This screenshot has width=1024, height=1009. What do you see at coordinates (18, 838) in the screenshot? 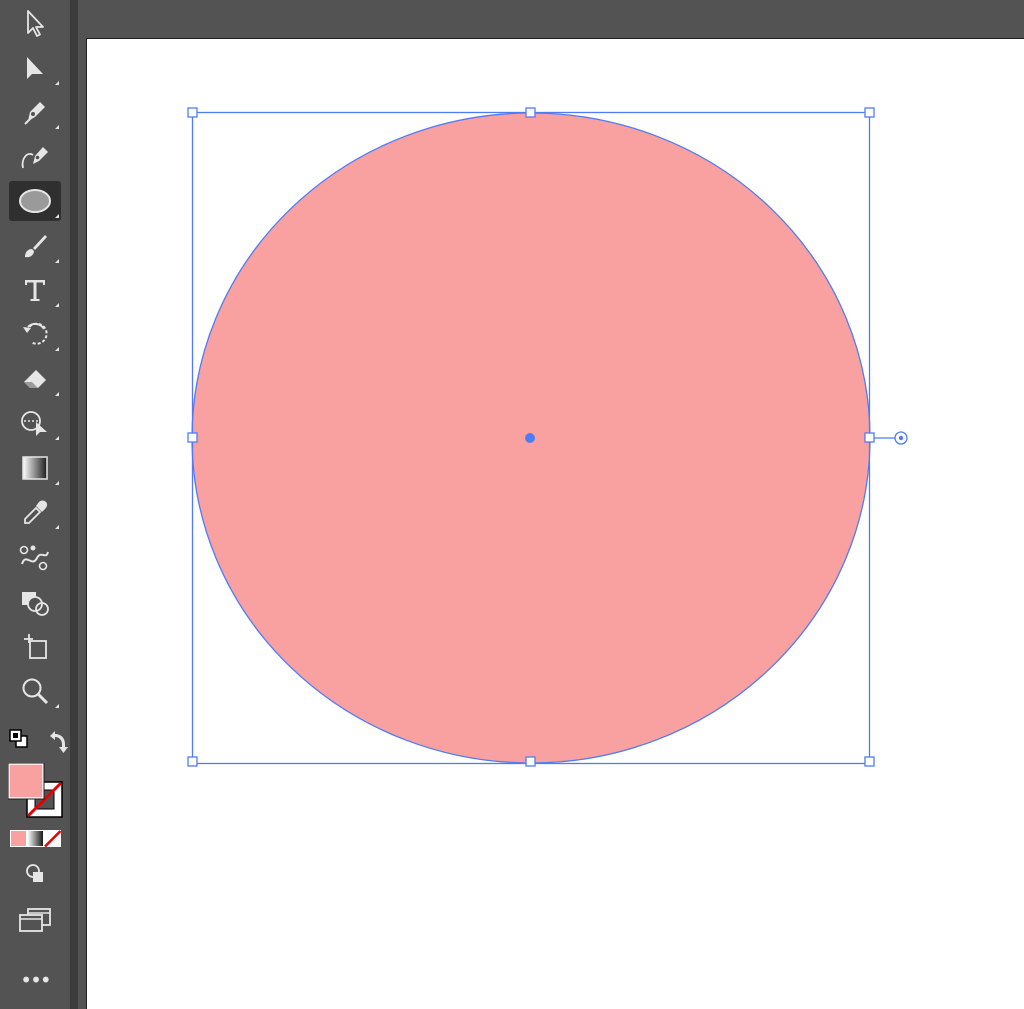
I see `color-mode-button` at bounding box center [18, 838].